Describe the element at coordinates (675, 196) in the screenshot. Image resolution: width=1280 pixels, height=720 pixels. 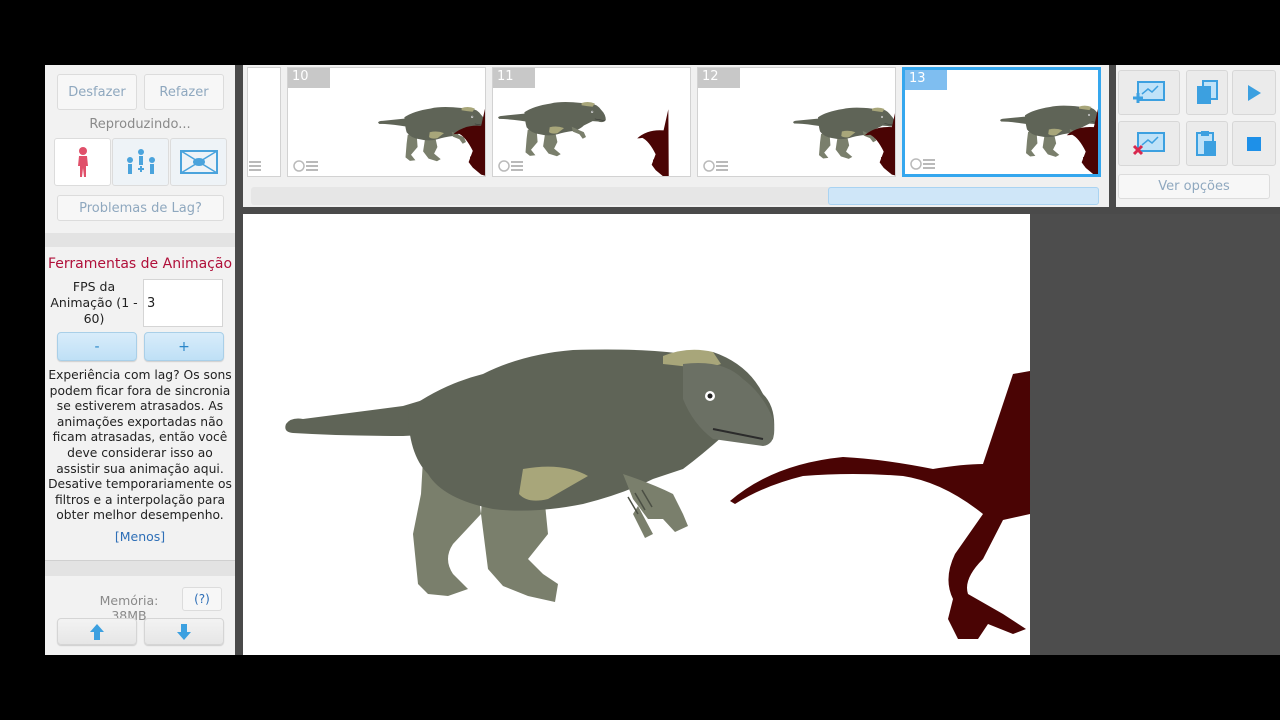
I see `timeline-scrollbar` at that location.